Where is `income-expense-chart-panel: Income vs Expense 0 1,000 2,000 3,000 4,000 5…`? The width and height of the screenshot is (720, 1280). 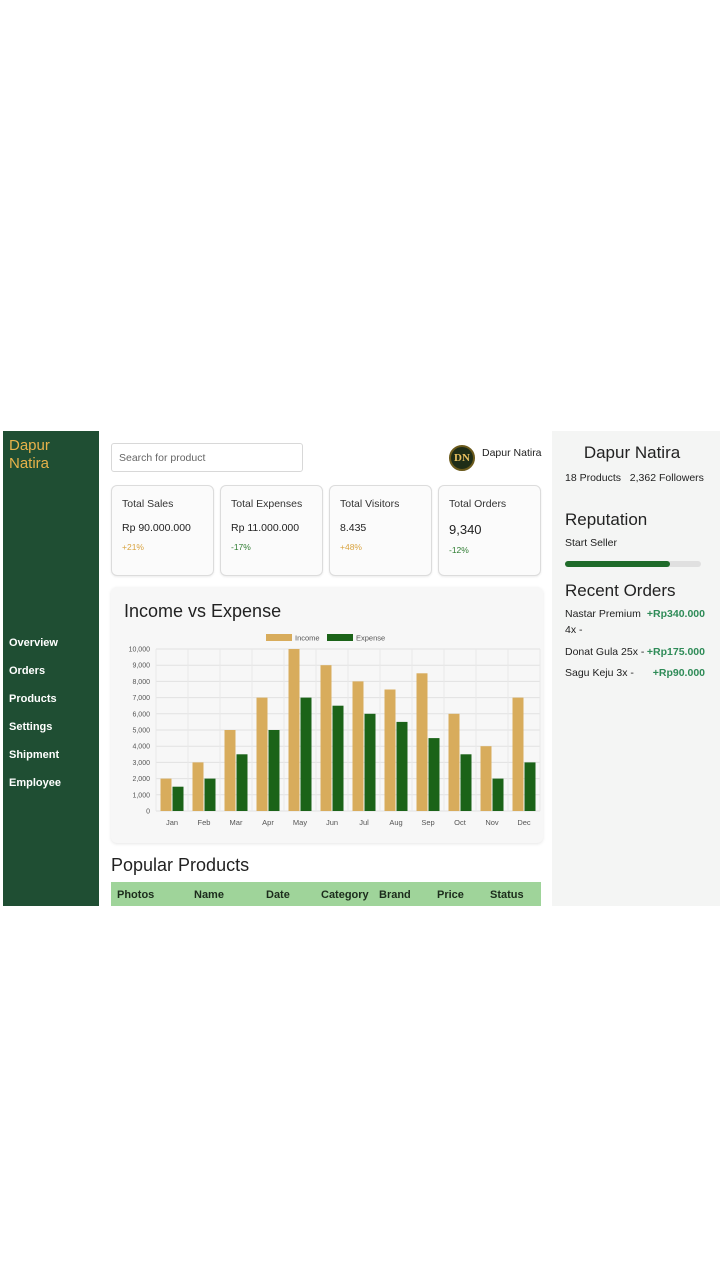 income-expense-chart-panel: Income vs Expense 0 1,000 2,000 3,000 4,000 5… is located at coordinates (327, 715).